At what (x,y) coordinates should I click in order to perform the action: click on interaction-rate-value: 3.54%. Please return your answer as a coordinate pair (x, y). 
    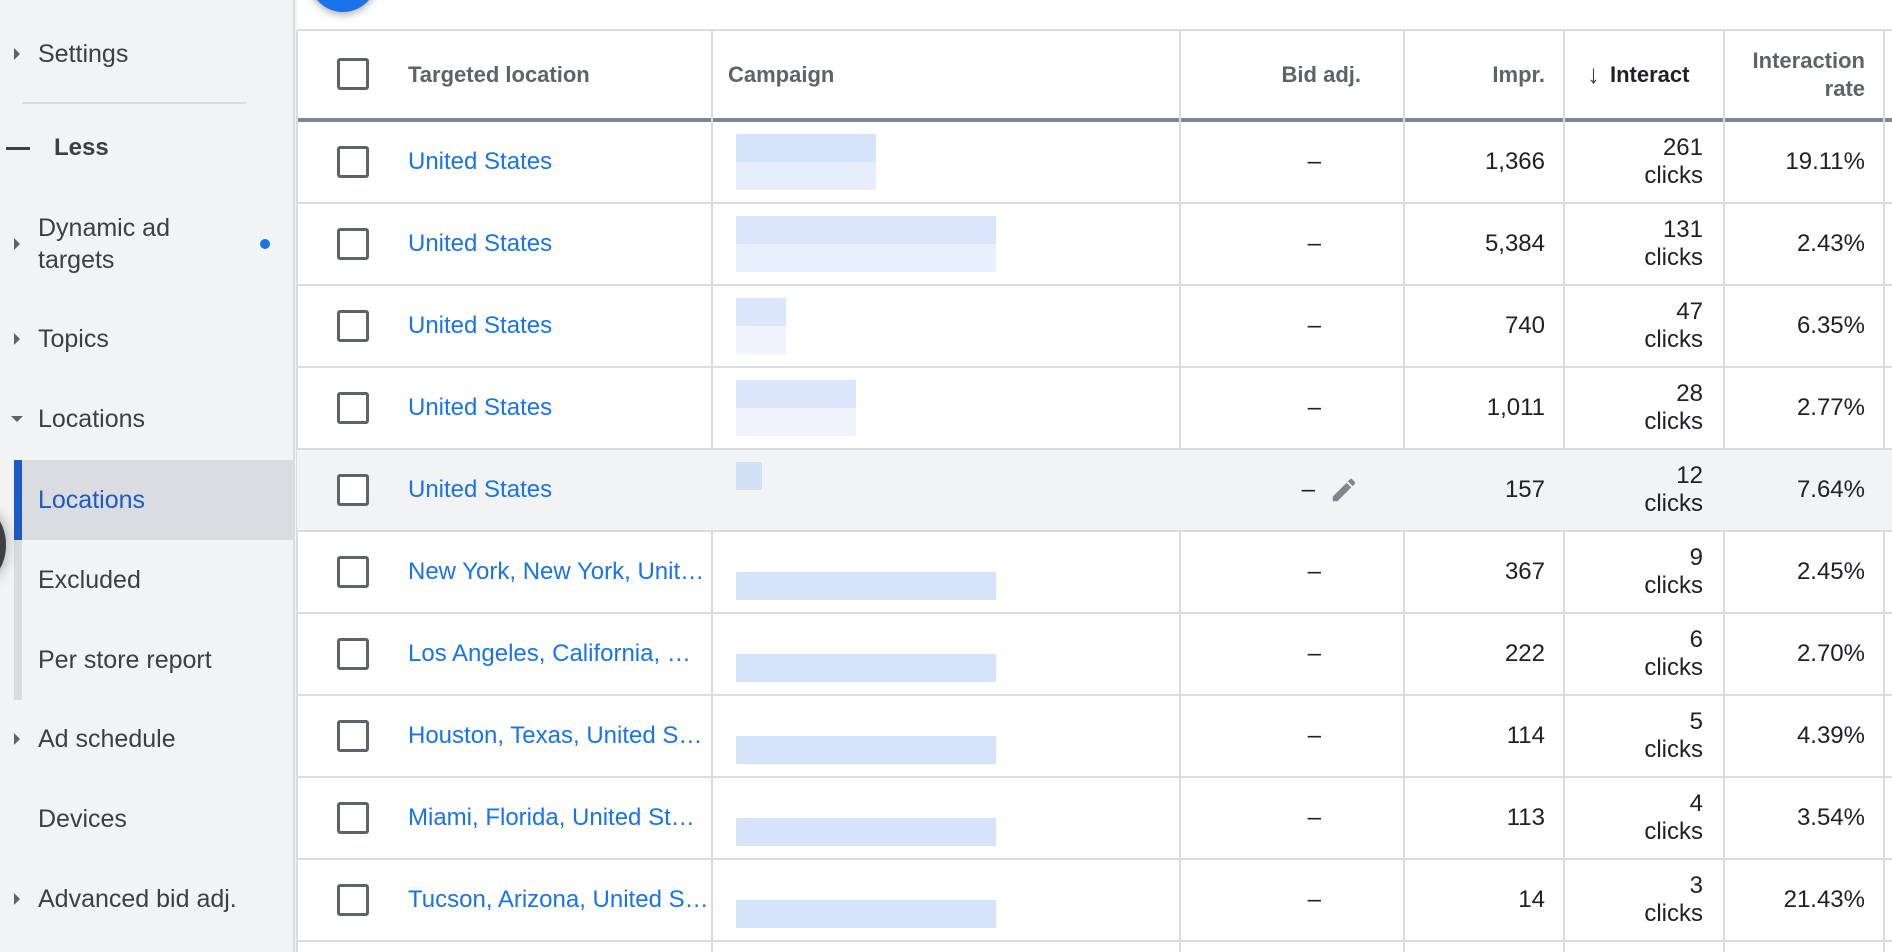
    Looking at the image, I should click on (1830, 817).